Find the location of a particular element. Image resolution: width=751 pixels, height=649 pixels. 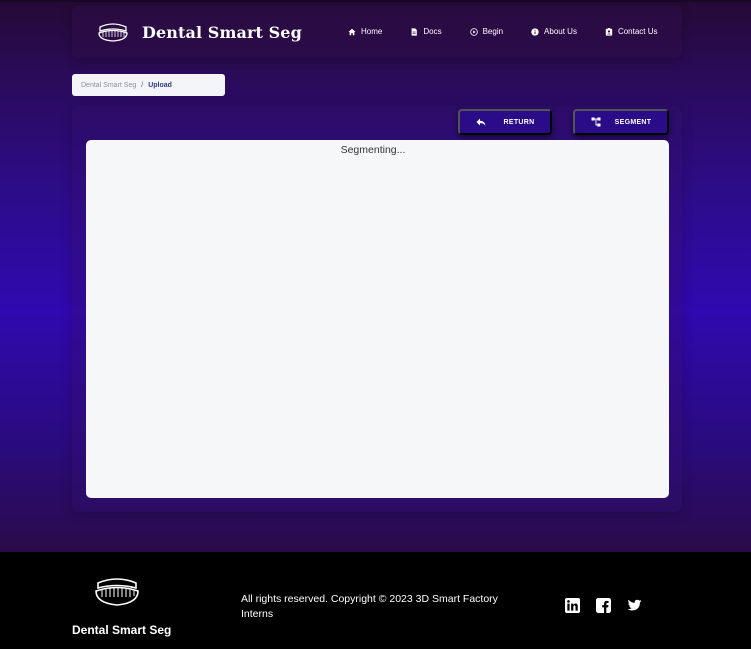

segment-button: SEGMENT is located at coordinates (621, 122).